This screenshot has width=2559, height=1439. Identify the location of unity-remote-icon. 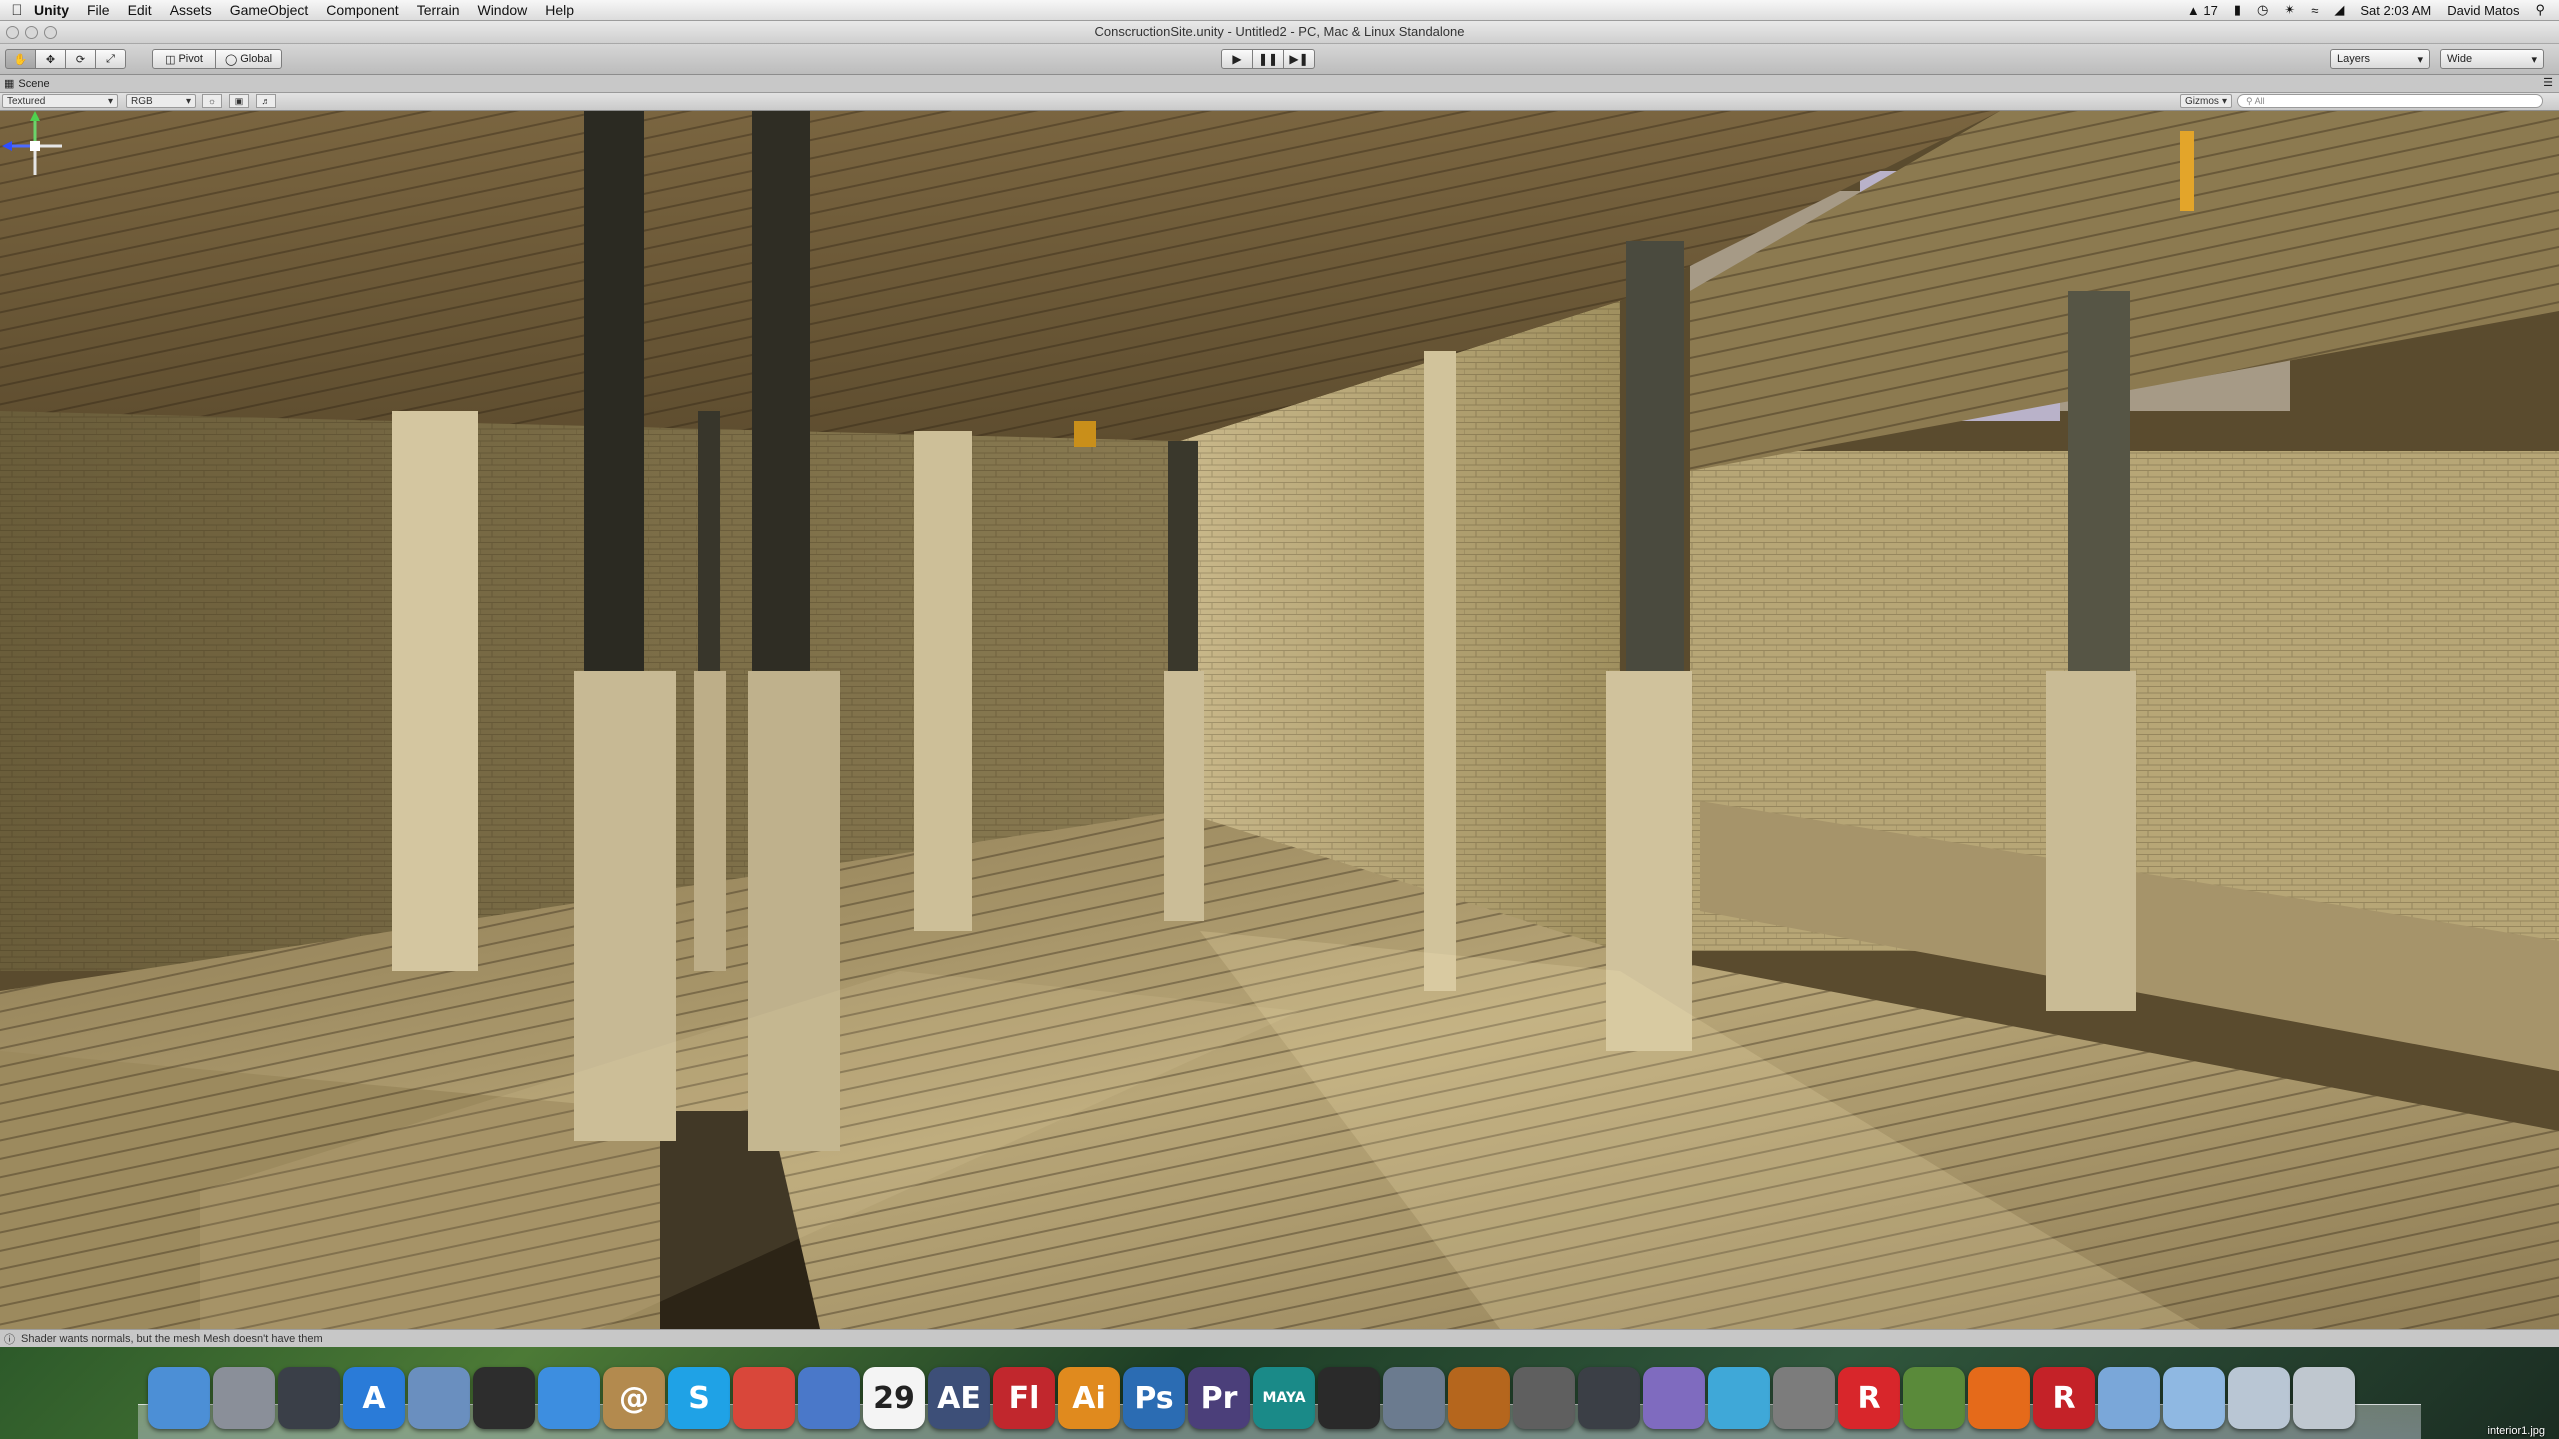
(1414, 1398).